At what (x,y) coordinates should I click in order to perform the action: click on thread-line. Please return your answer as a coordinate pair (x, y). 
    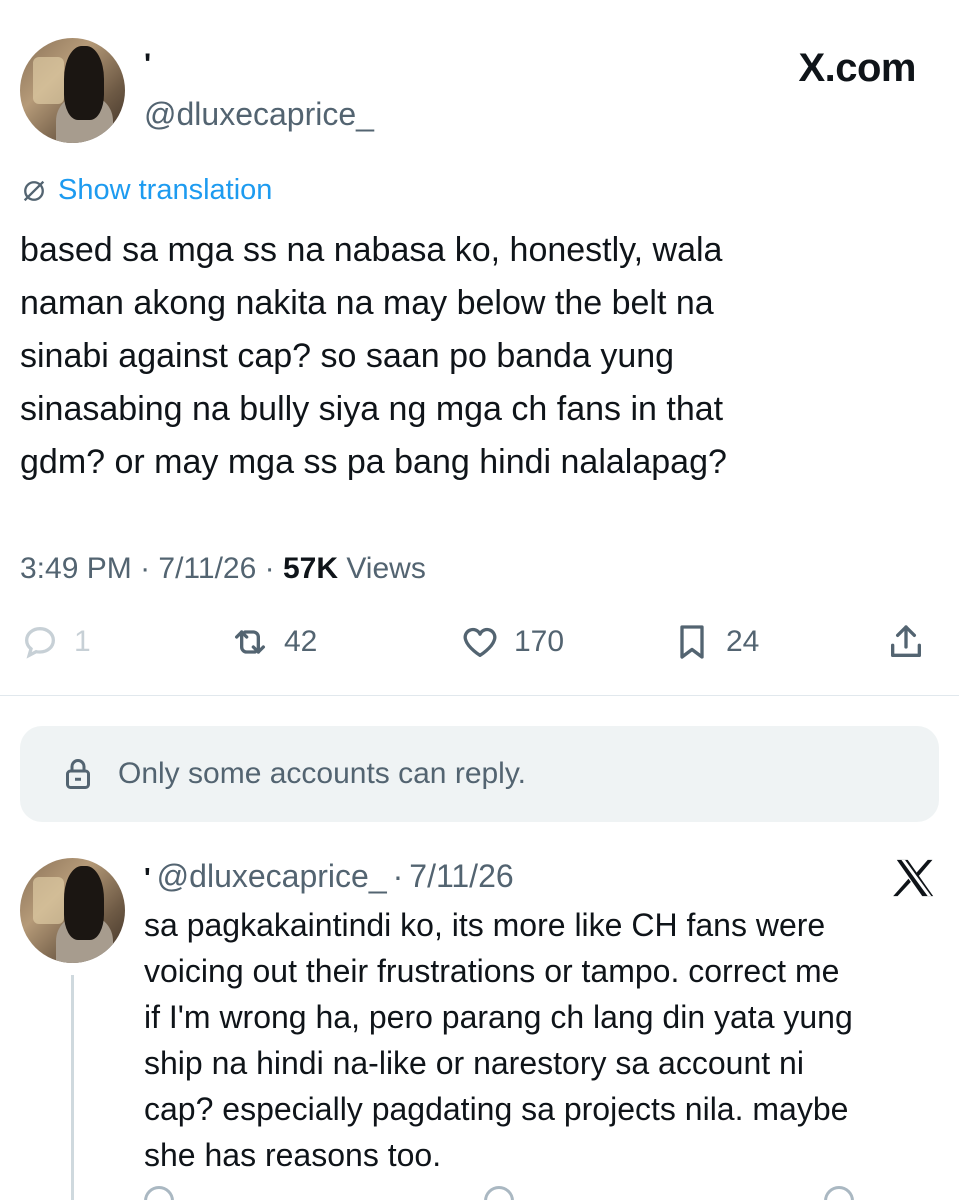
    Looking at the image, I should click on (72, 1087).